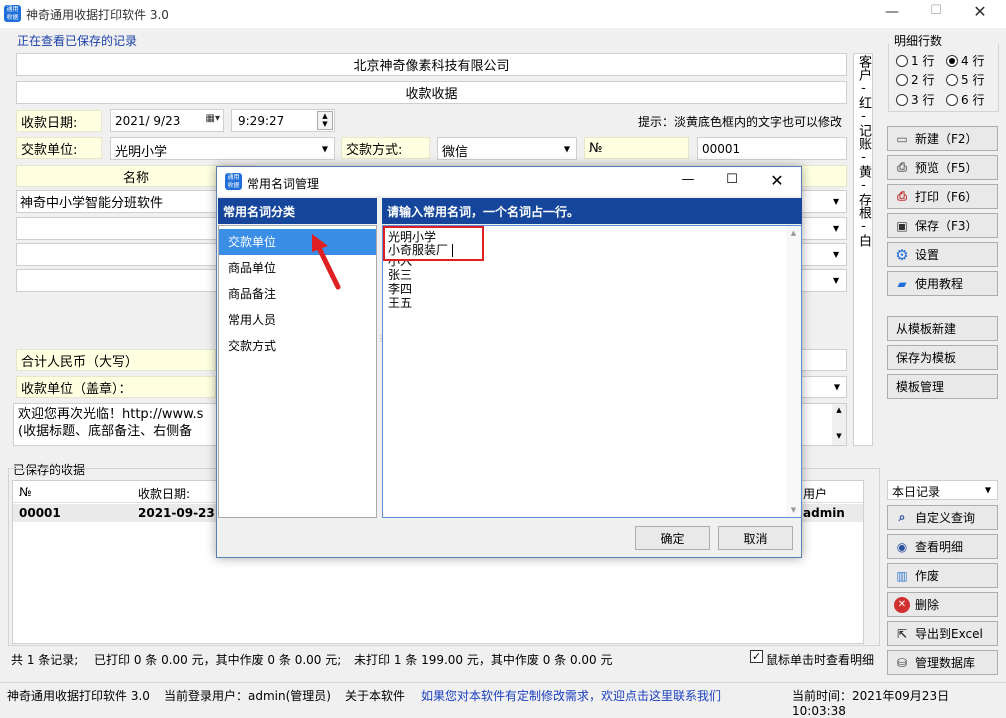  What do you see at coordinates (945, 663) in the screenshot?
I see `manage-db-label: 管理数据库` at bounding box center [945, 663].